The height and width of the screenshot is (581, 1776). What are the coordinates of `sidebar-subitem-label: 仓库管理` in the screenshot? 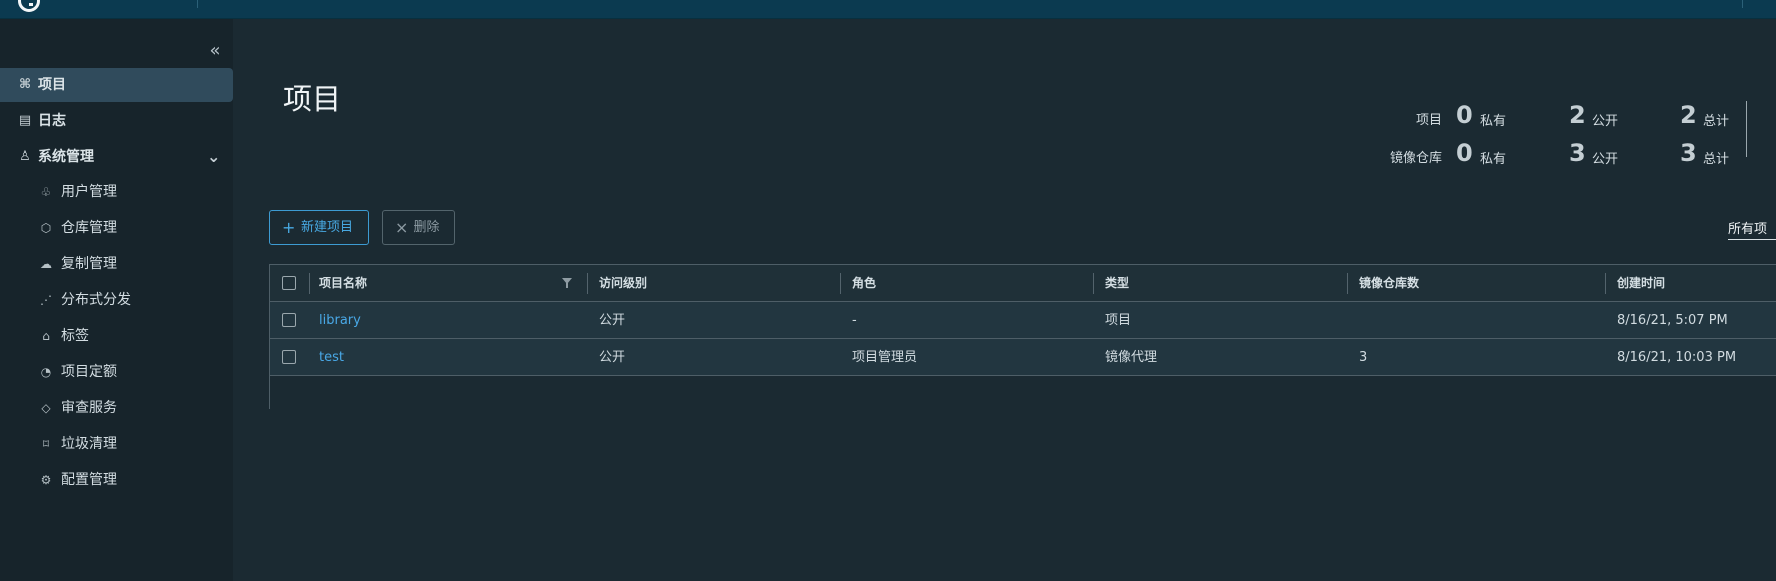 It's located at (89, 228).